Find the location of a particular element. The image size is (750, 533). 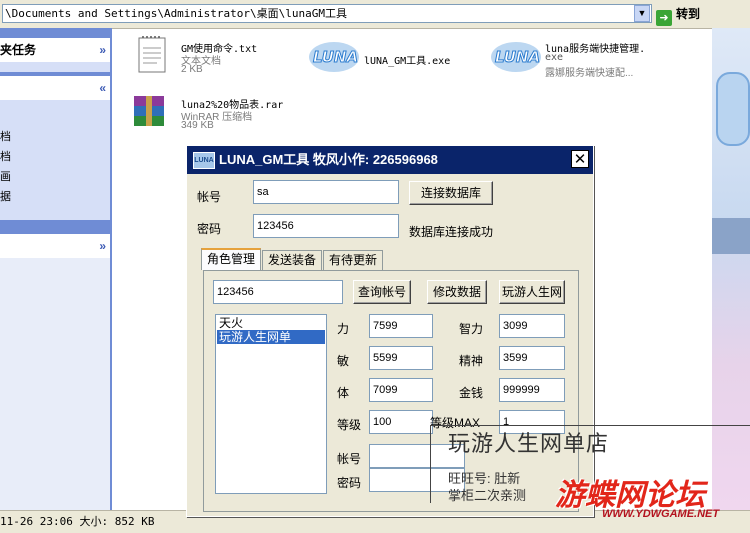

text-document-icon is located at coordinates (152, 54).